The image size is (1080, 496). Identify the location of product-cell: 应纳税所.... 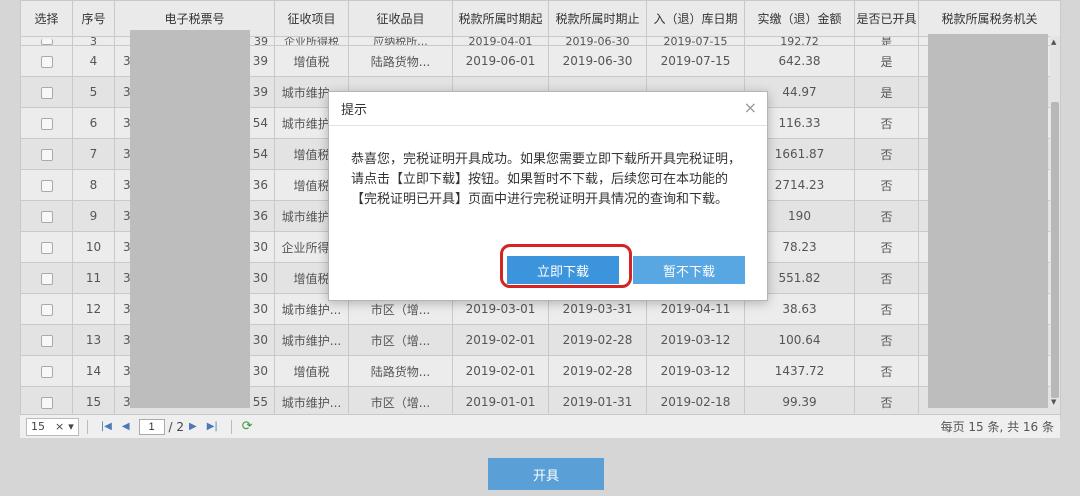
(400, 41).